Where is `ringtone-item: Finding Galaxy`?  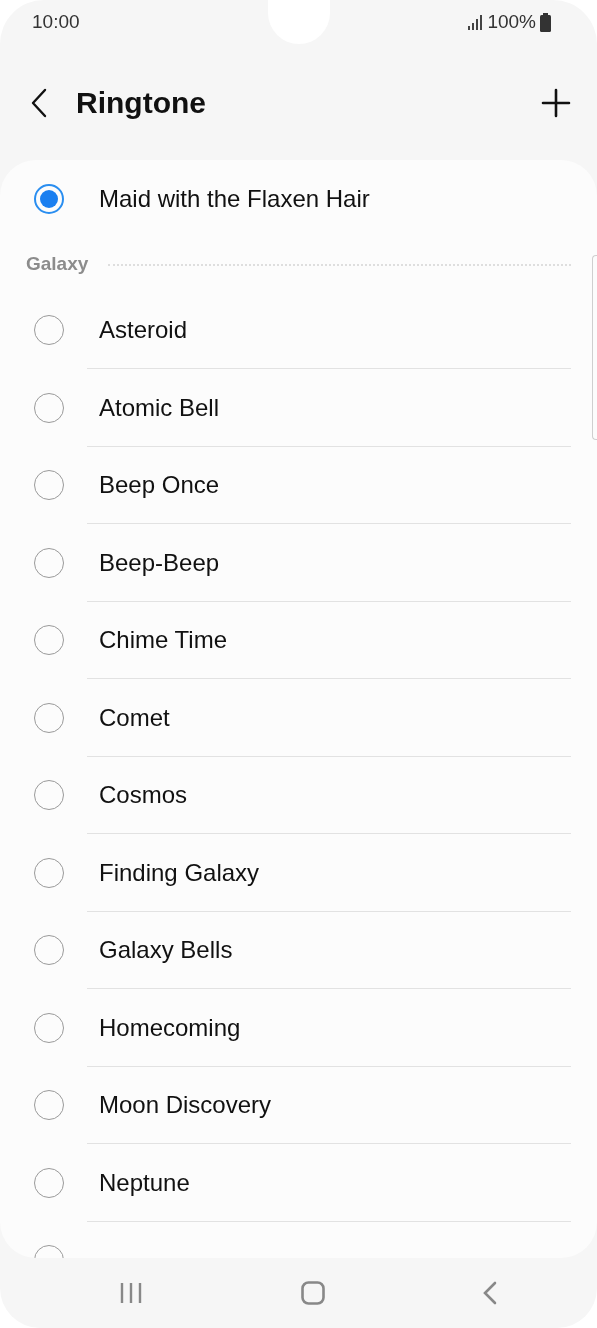
ringtone-item: Finding Galaxy is located at coordinates (298, 873).